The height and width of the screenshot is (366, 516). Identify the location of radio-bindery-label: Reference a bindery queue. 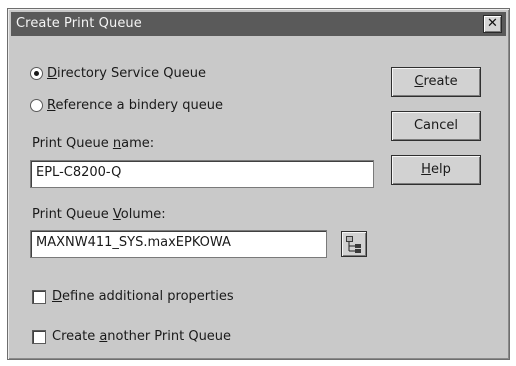
(135, 105).